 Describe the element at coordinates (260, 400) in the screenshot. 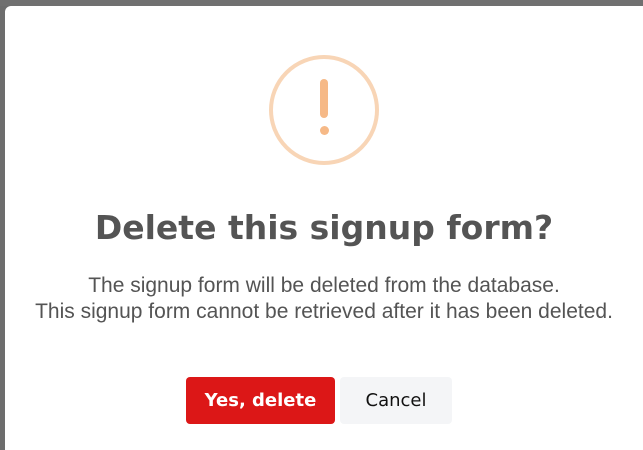

I see `confirm-delete-button: Yes, delete` at that location.